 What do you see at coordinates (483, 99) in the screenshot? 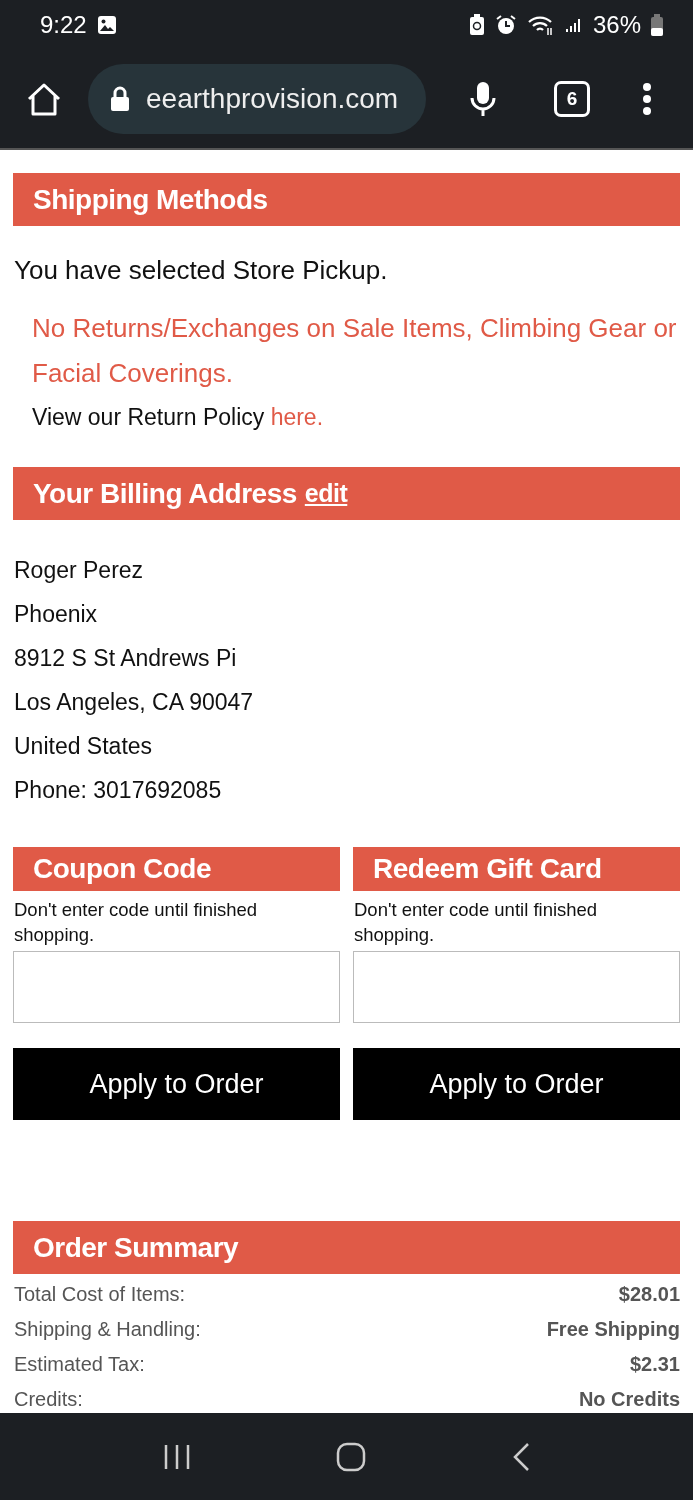
I see `microphone-icon` at bounding box center [483, 99].